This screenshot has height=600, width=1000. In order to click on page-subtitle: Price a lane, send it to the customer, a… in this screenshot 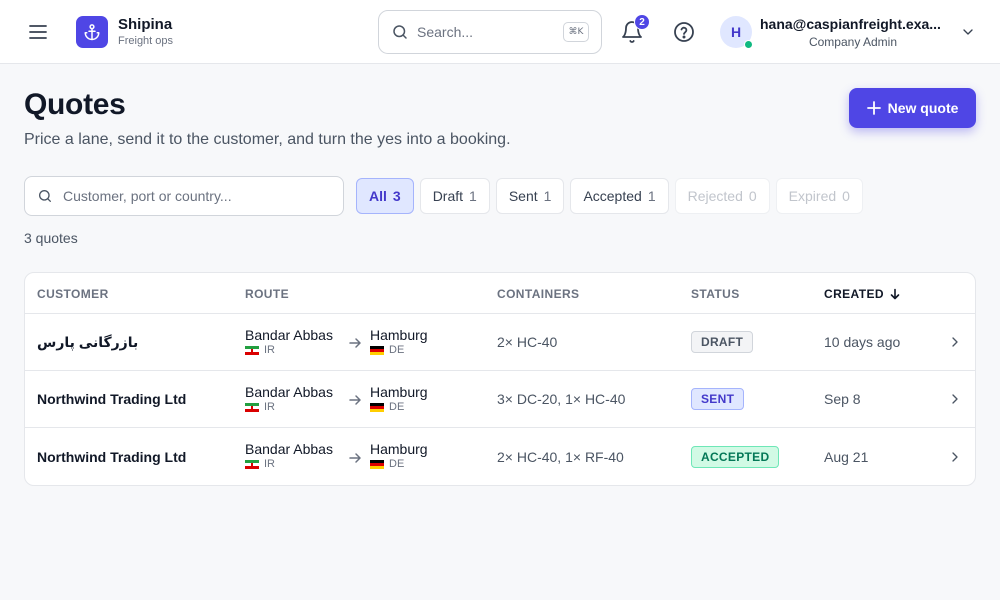, I will do `click(267, 139)`.